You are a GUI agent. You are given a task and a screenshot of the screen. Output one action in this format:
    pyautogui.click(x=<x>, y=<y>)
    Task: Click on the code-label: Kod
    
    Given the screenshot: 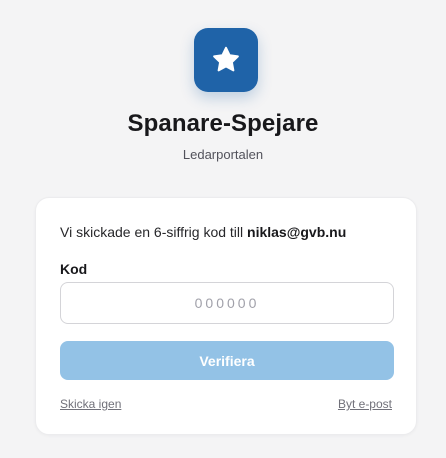 What is the action you would take?
    pyautogui.click(x=74, y=269)
    